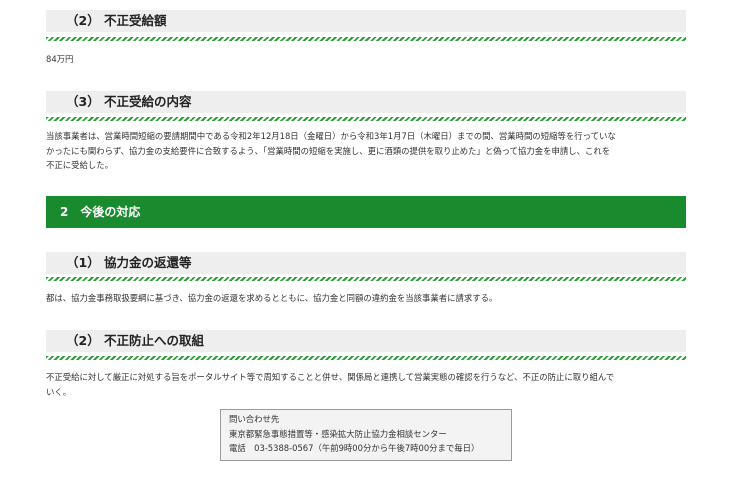 Image resolution: width=740 pixels, height=490 pixels. Describe the element at coordinates (366, 263) in the screenshot. I see `heading-refund: （1） 協力金の返還等` at that location.